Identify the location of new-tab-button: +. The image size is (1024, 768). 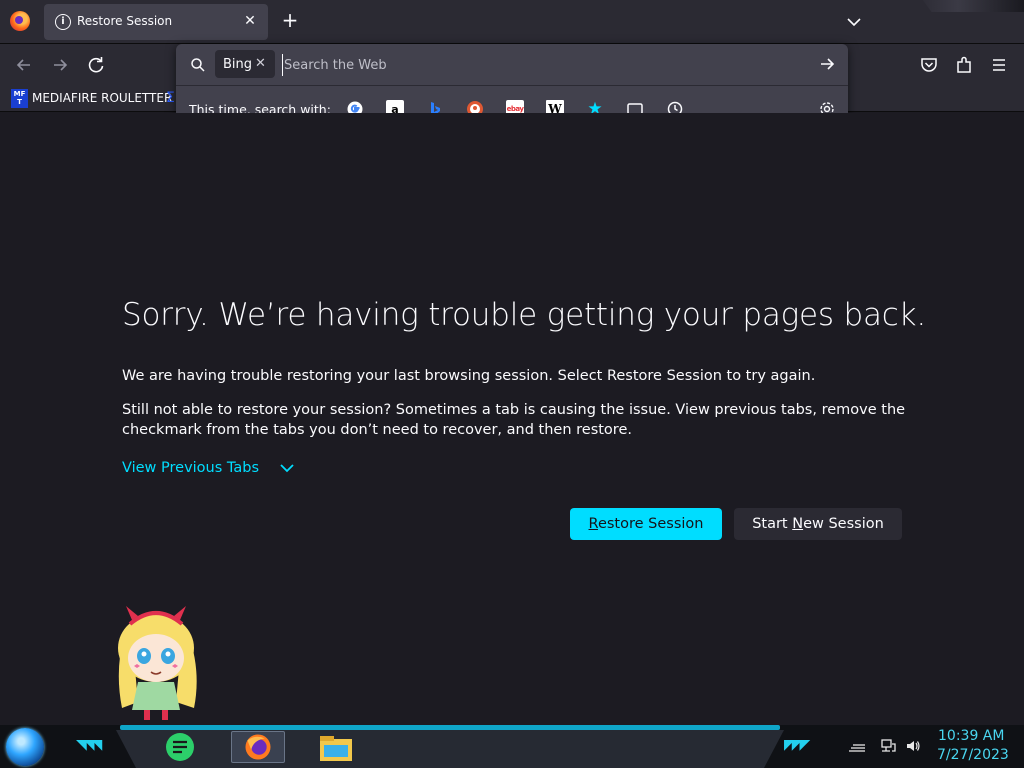
(290, 21).